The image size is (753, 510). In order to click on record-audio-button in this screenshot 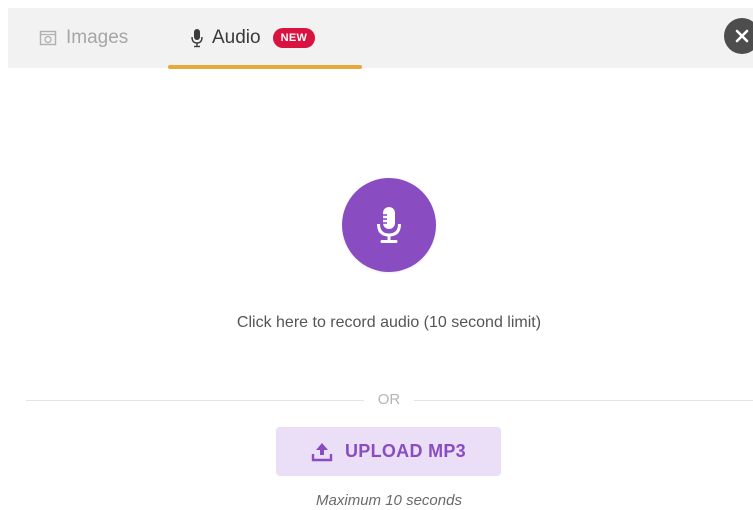, I will do `click(389, 225)`.